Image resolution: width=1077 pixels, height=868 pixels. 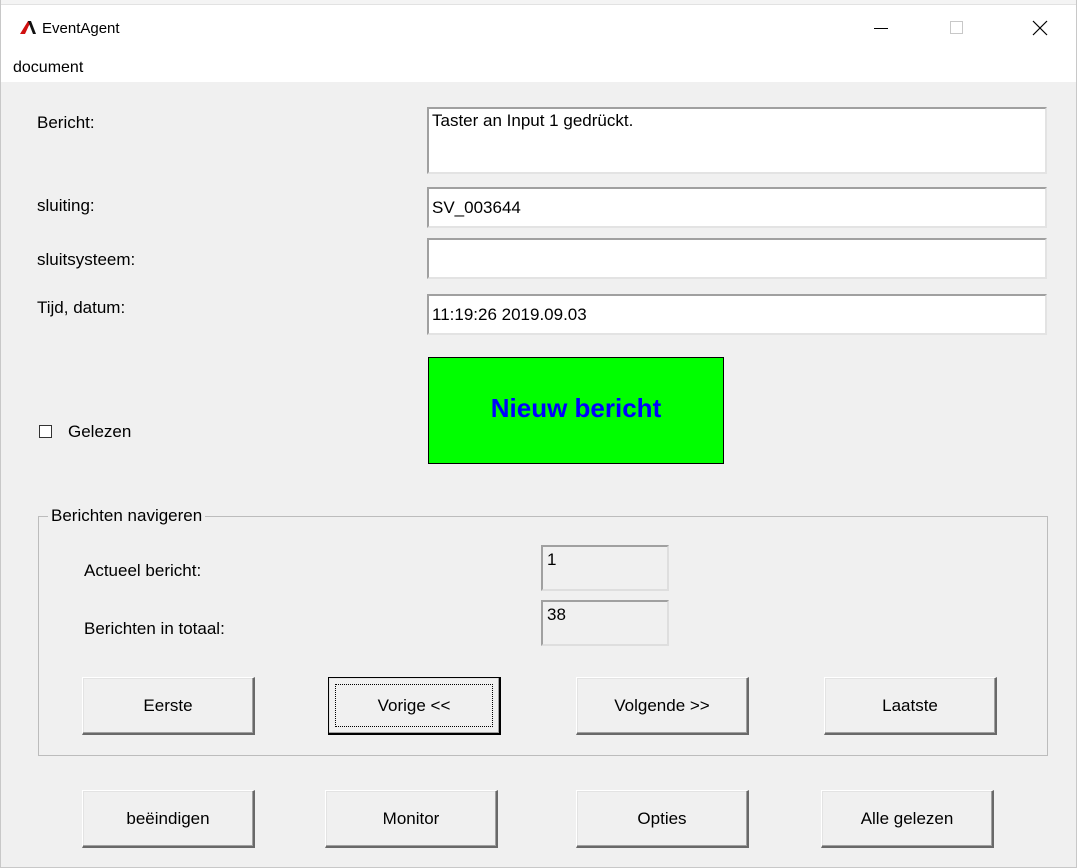 I want to click on beeindigen-button-label: beëindigen, so click(x=168, y=818).